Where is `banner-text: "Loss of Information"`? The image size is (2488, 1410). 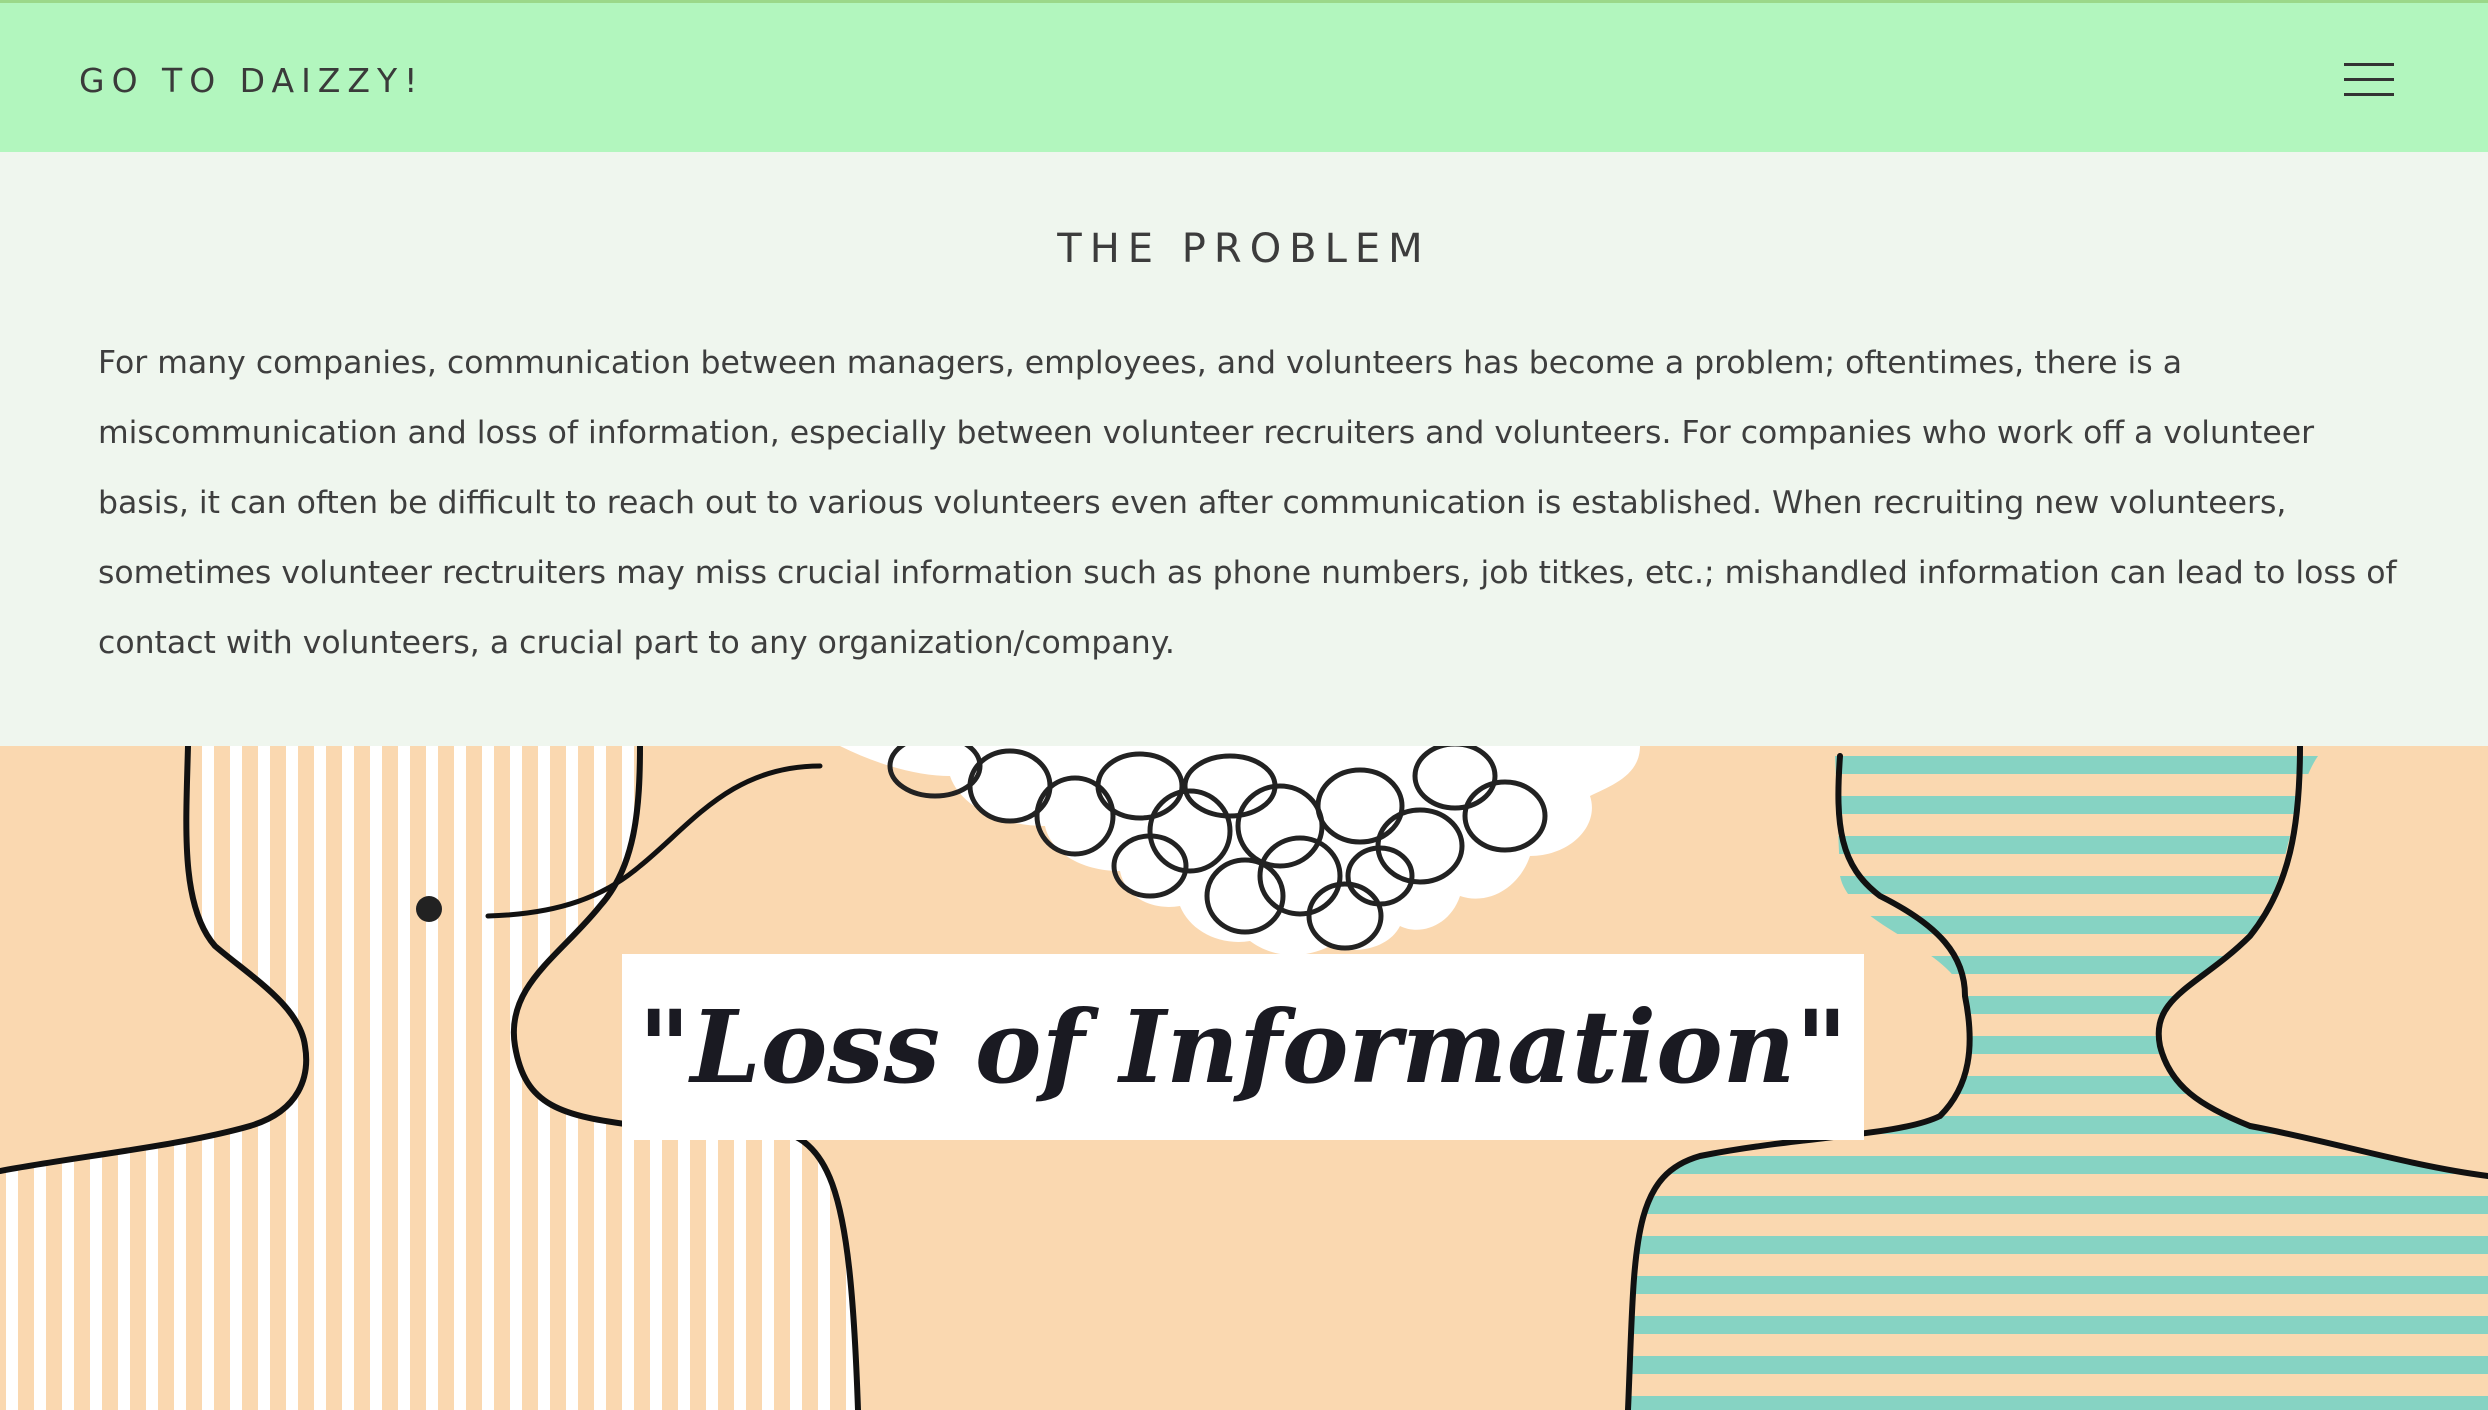
banner-text: "Loss of Information" is located at coordinates (1243, 1047).